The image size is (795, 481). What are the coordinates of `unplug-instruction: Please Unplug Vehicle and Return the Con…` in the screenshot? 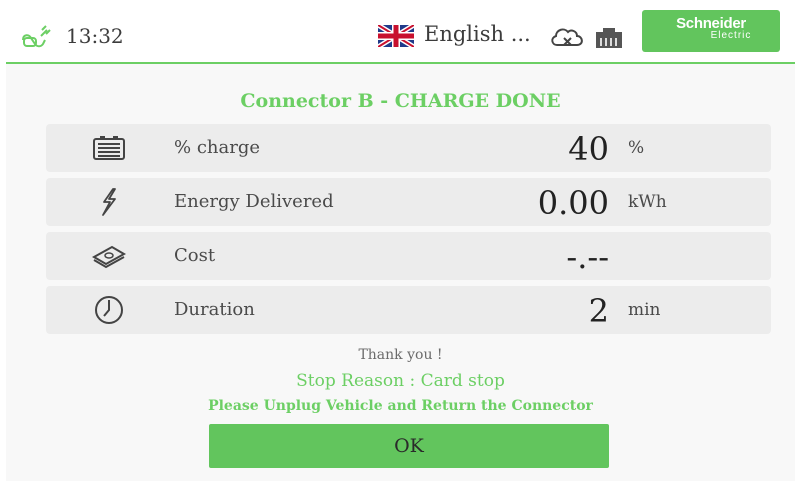 It's located at (400, 406).